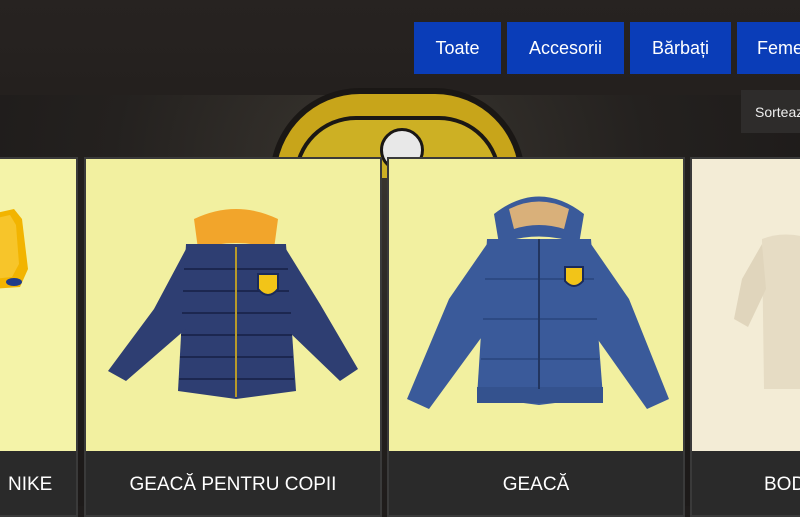  What do you see at coordinates (770, 111) in the screenshot?
I see `sort-dropdown: Sorteaza` at bounding box center [770, 111].